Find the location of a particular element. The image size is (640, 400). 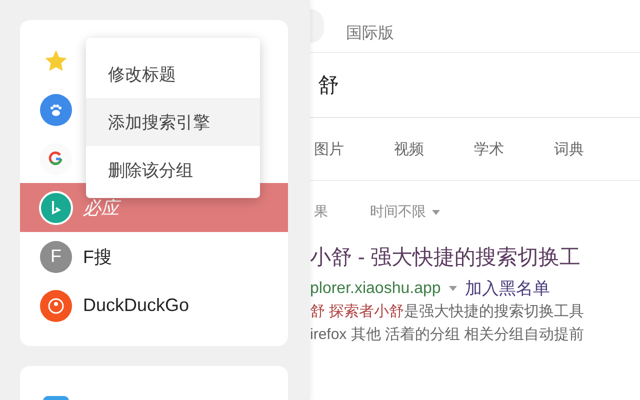

letter-avatar-icon: F is located at coordinates (56, 256).